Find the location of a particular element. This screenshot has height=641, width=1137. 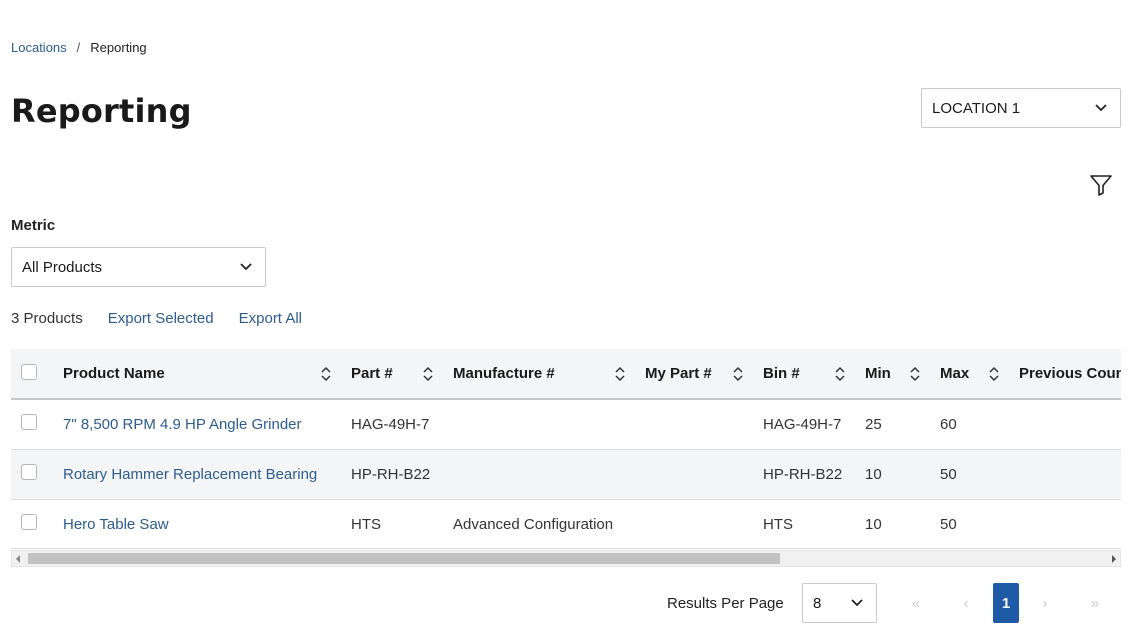

product-name-link: 7" 8,500 RPM 4.9 HP Angle Grinder is located at coordinates (197, 424).